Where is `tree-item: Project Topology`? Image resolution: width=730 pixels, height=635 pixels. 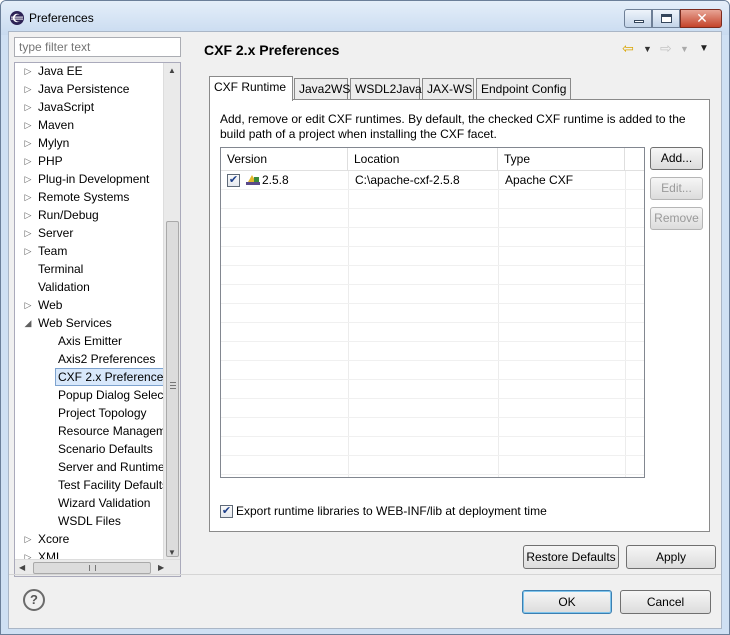 tree-item: Project Topology is located at coordinates (89, 413).